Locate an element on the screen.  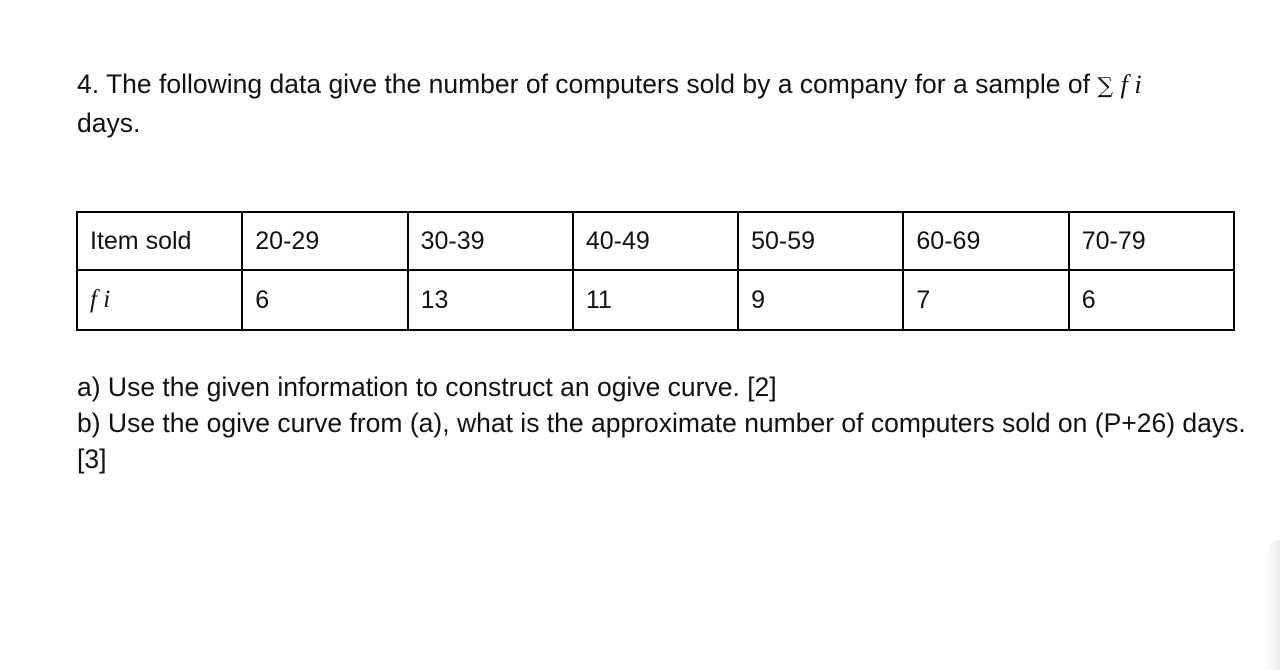
frequency-cell: 11 is located at coordinates (655, 300).